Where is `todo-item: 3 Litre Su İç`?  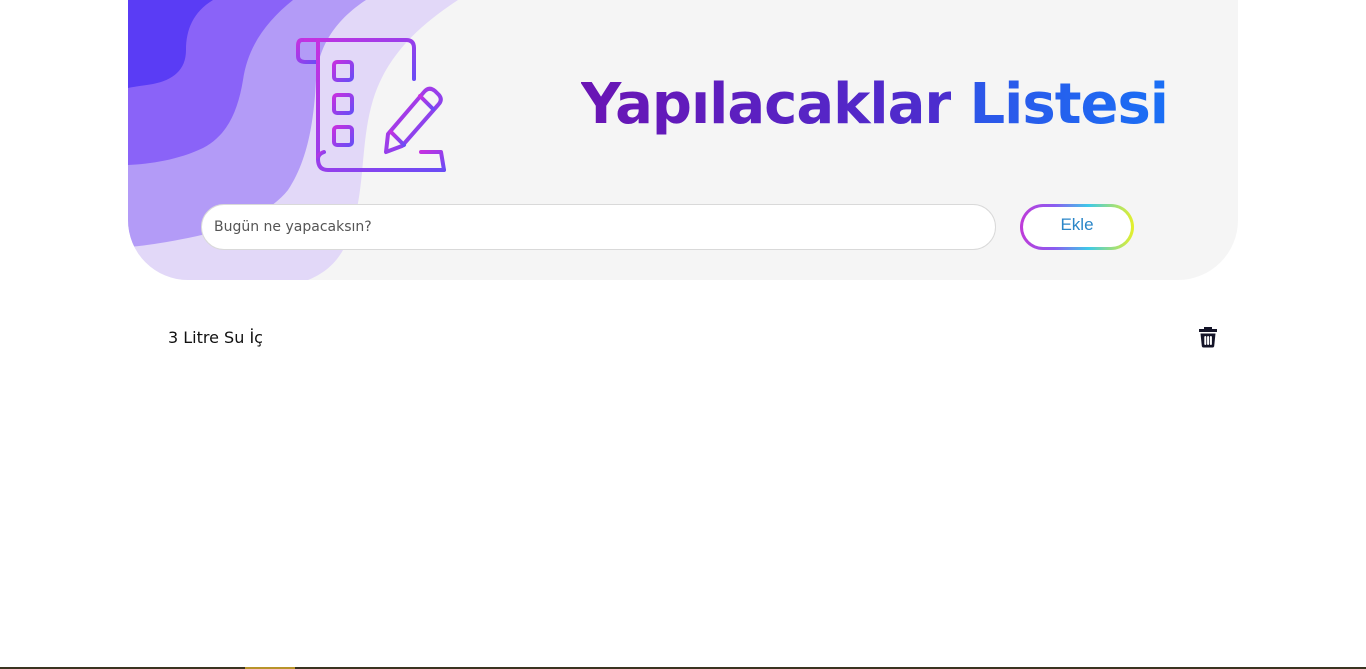 todo-item: 3 Litre Su İç is located at coordinates (695, 337).